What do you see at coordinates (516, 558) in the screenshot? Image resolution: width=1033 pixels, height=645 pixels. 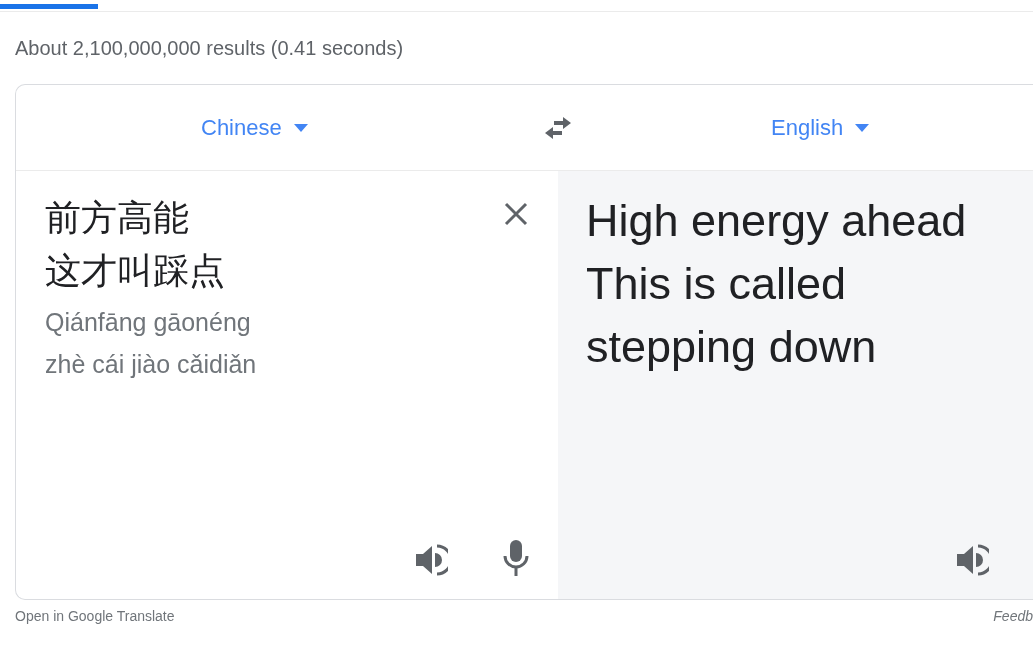 I see `microphone-icon` at bounding box center [516, 558].